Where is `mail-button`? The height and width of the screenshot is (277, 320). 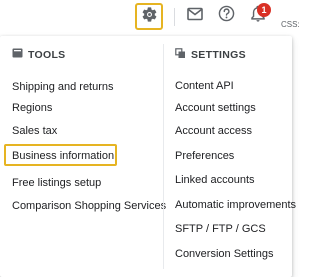 mail-button is located at coordinates (195, 16).